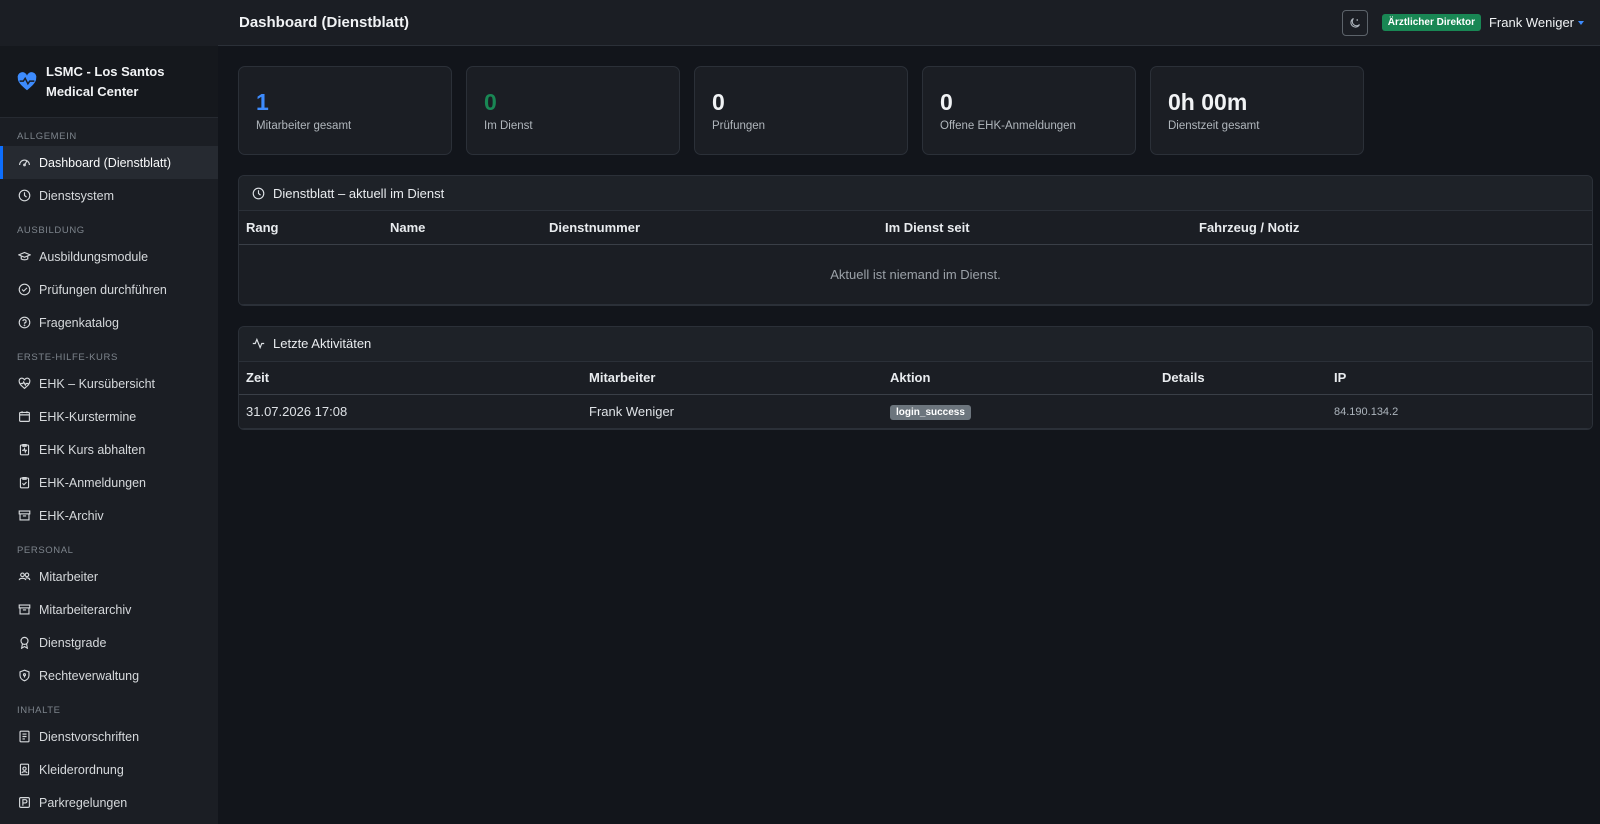  I want to click on sidebar-top-strip, so click(109, 23).